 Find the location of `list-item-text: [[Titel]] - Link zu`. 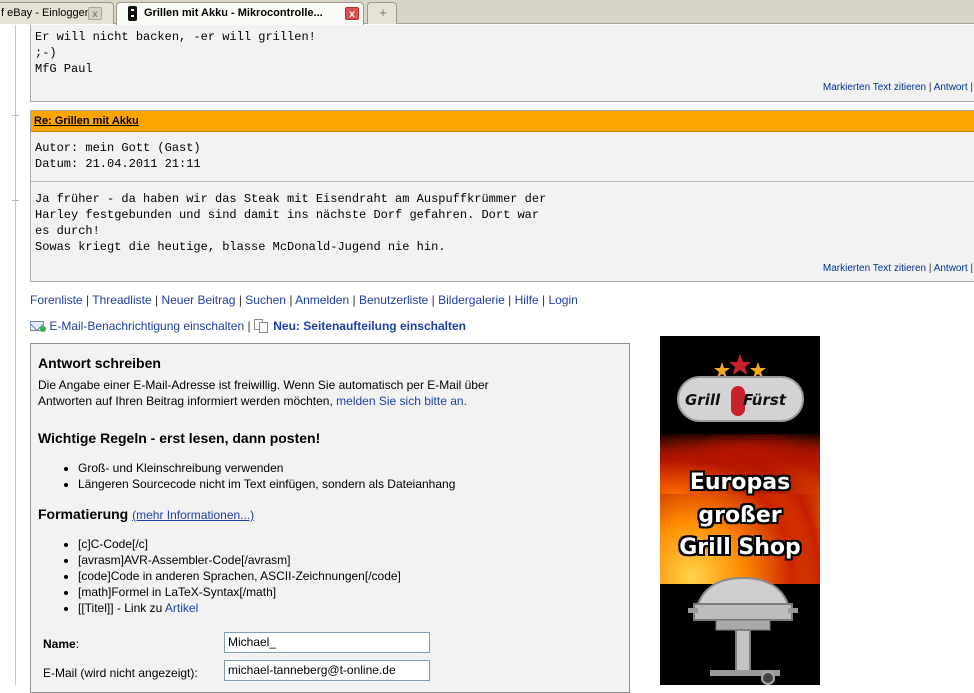

list-item-text: [[Titel]] - Link zu is located at coordinates (120, 608).